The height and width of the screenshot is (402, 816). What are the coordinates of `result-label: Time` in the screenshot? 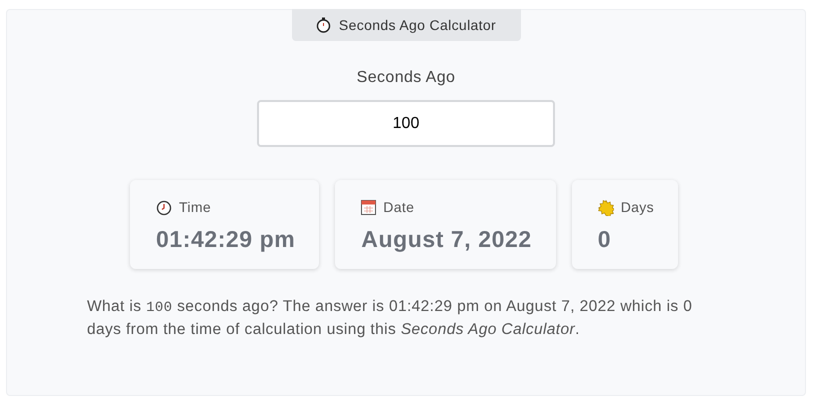 It's located at (195, 207).